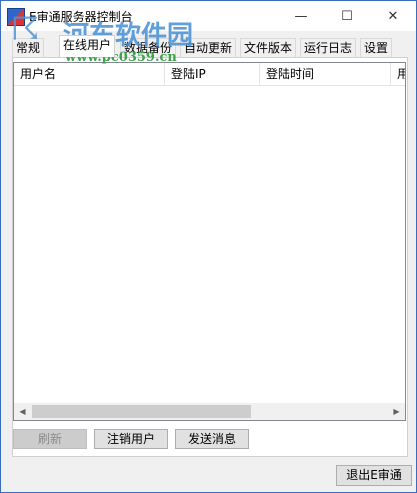 The image size is (417, 493). I want to click on refresh-button: 刷新, so click(50, 439).